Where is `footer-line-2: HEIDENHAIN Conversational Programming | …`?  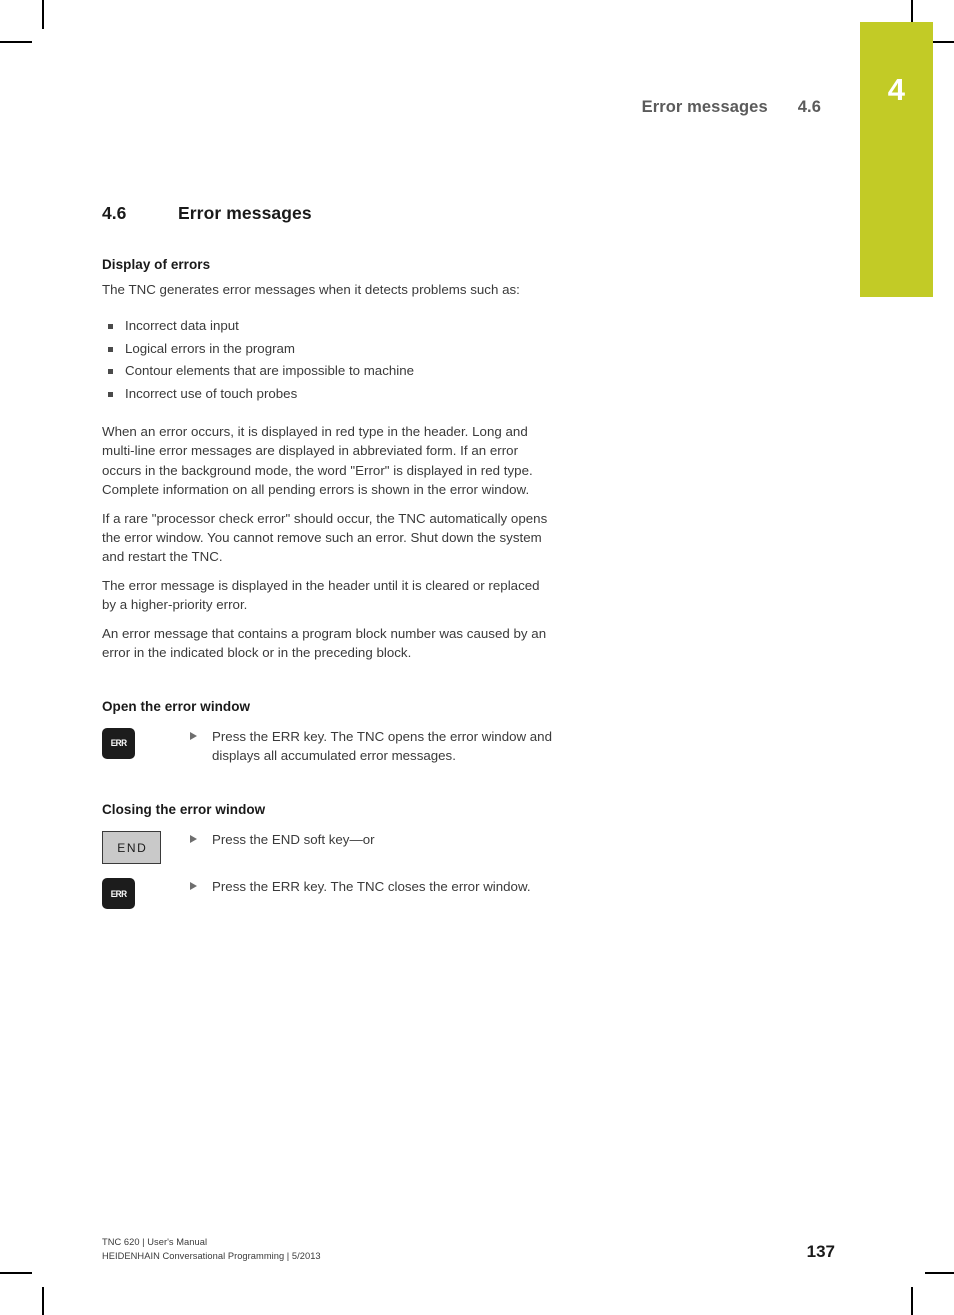 footer-line-2: HEIDENHAIN Conversational Programming | … is located at coordinates (211, 1255).